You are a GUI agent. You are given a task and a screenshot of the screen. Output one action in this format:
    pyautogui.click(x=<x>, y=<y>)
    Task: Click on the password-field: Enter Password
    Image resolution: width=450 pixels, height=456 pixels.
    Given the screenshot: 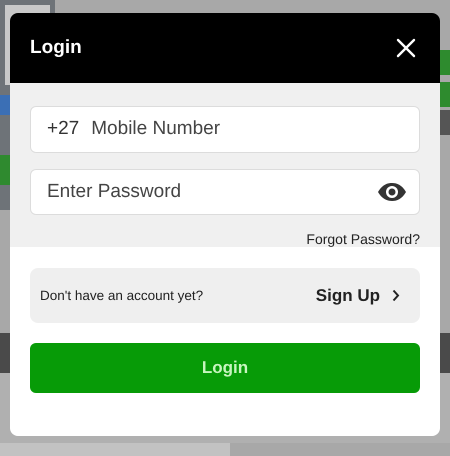 What is the action you would take?
    pyautogui.click(x=225, y=191)
    